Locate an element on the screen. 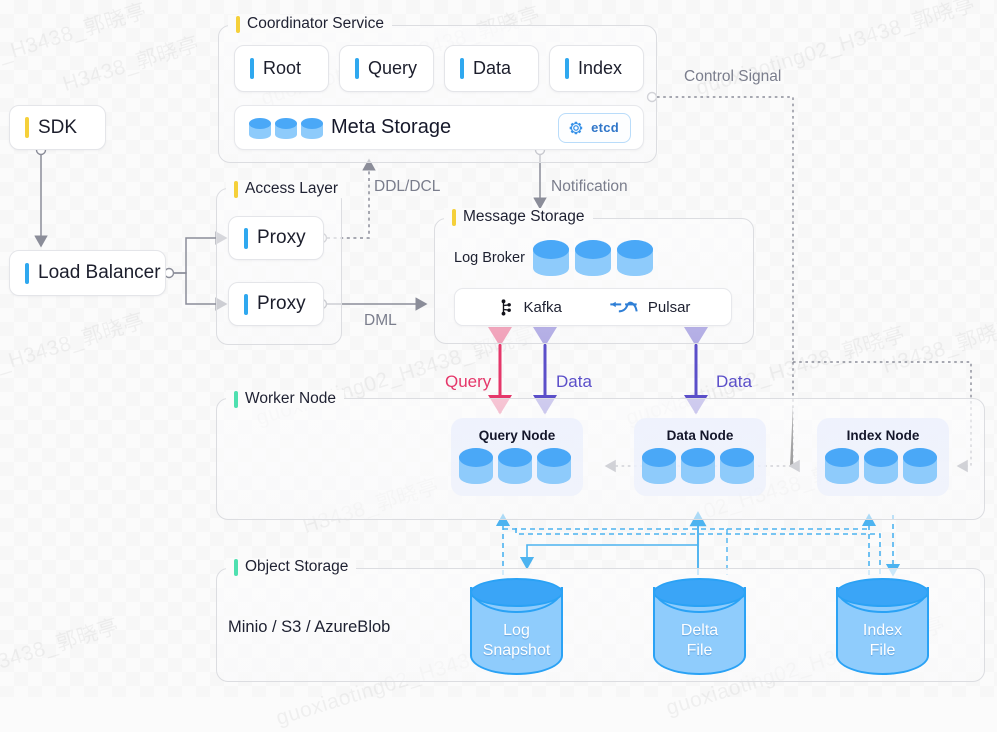  message-storage-title-text: Message Storage is located at coordinates (524, 216).